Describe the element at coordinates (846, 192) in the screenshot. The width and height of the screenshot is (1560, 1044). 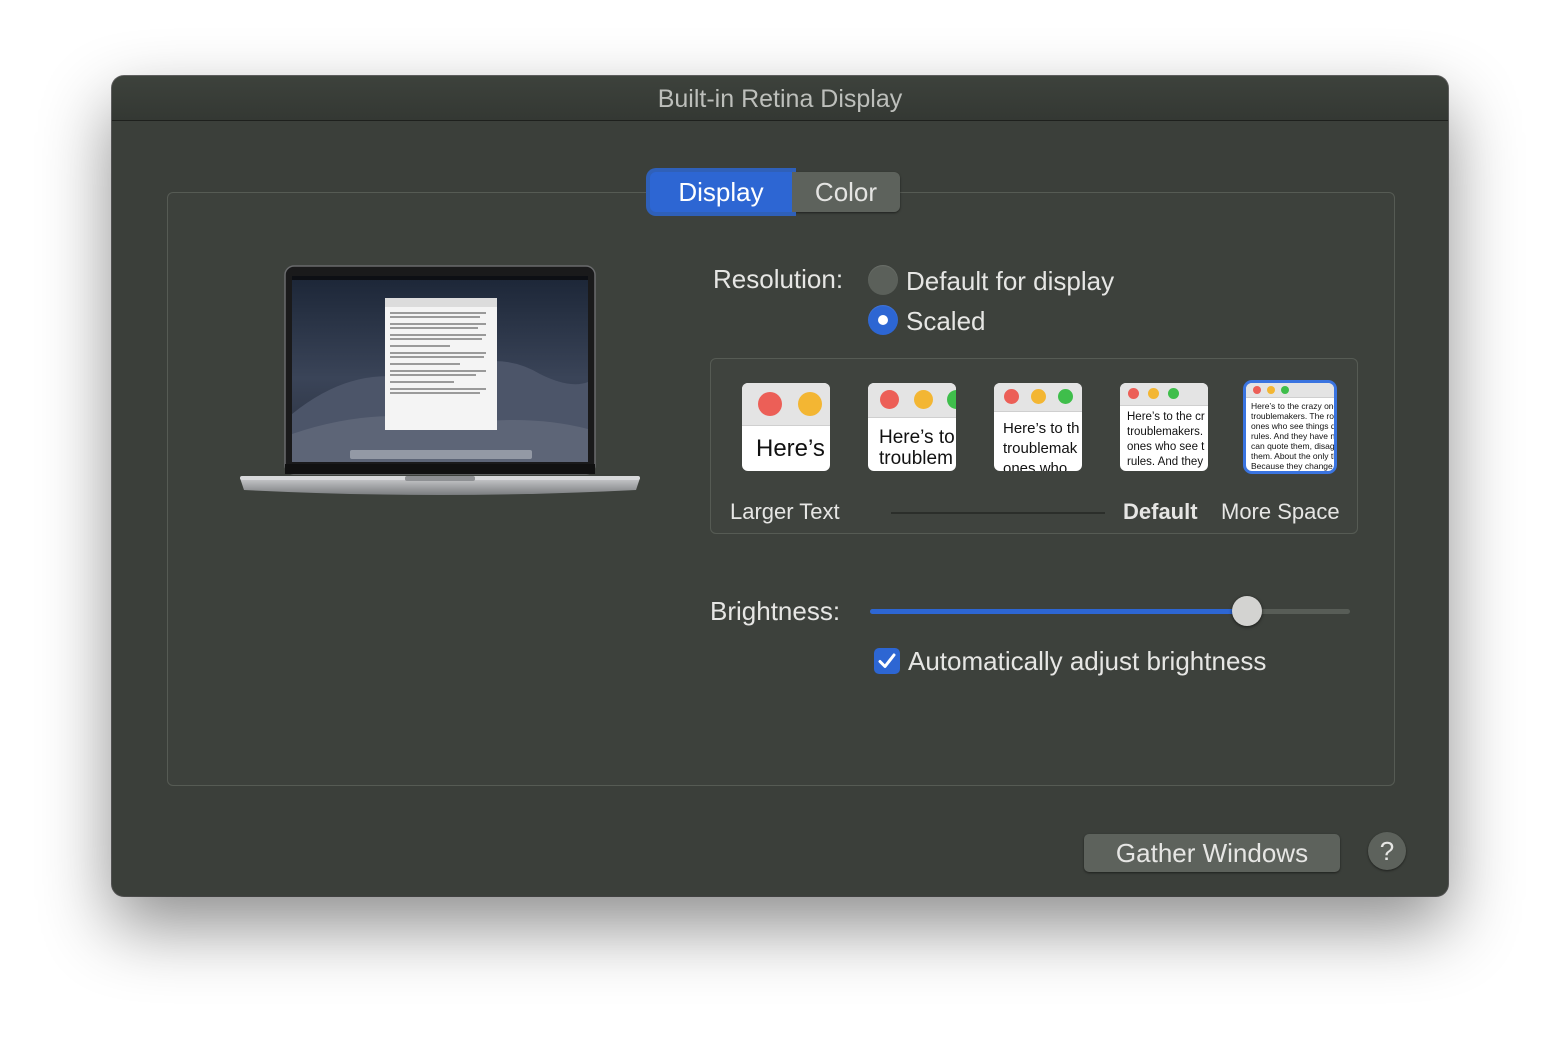
I see `tab-color: Color` at that location.